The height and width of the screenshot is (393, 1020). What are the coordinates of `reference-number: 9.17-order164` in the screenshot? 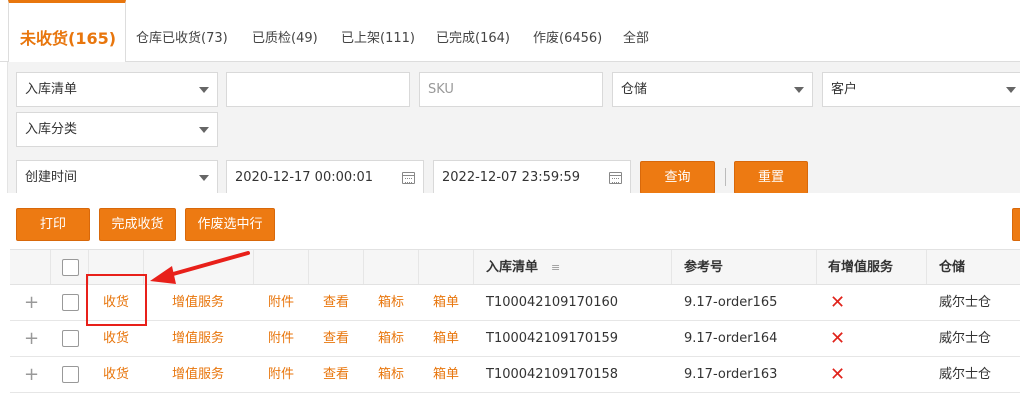 It's located at (731, 338).